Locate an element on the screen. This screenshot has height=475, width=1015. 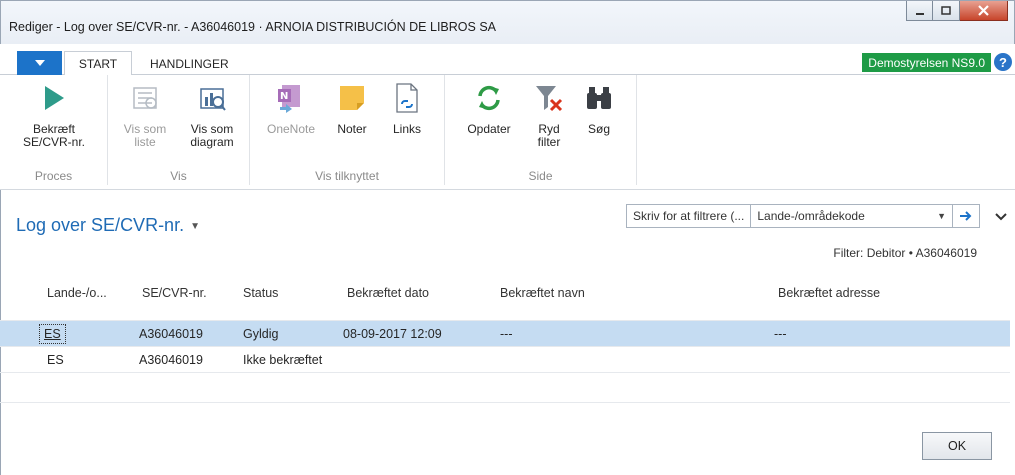
list-view-icon is located at coordinates (145, 98).